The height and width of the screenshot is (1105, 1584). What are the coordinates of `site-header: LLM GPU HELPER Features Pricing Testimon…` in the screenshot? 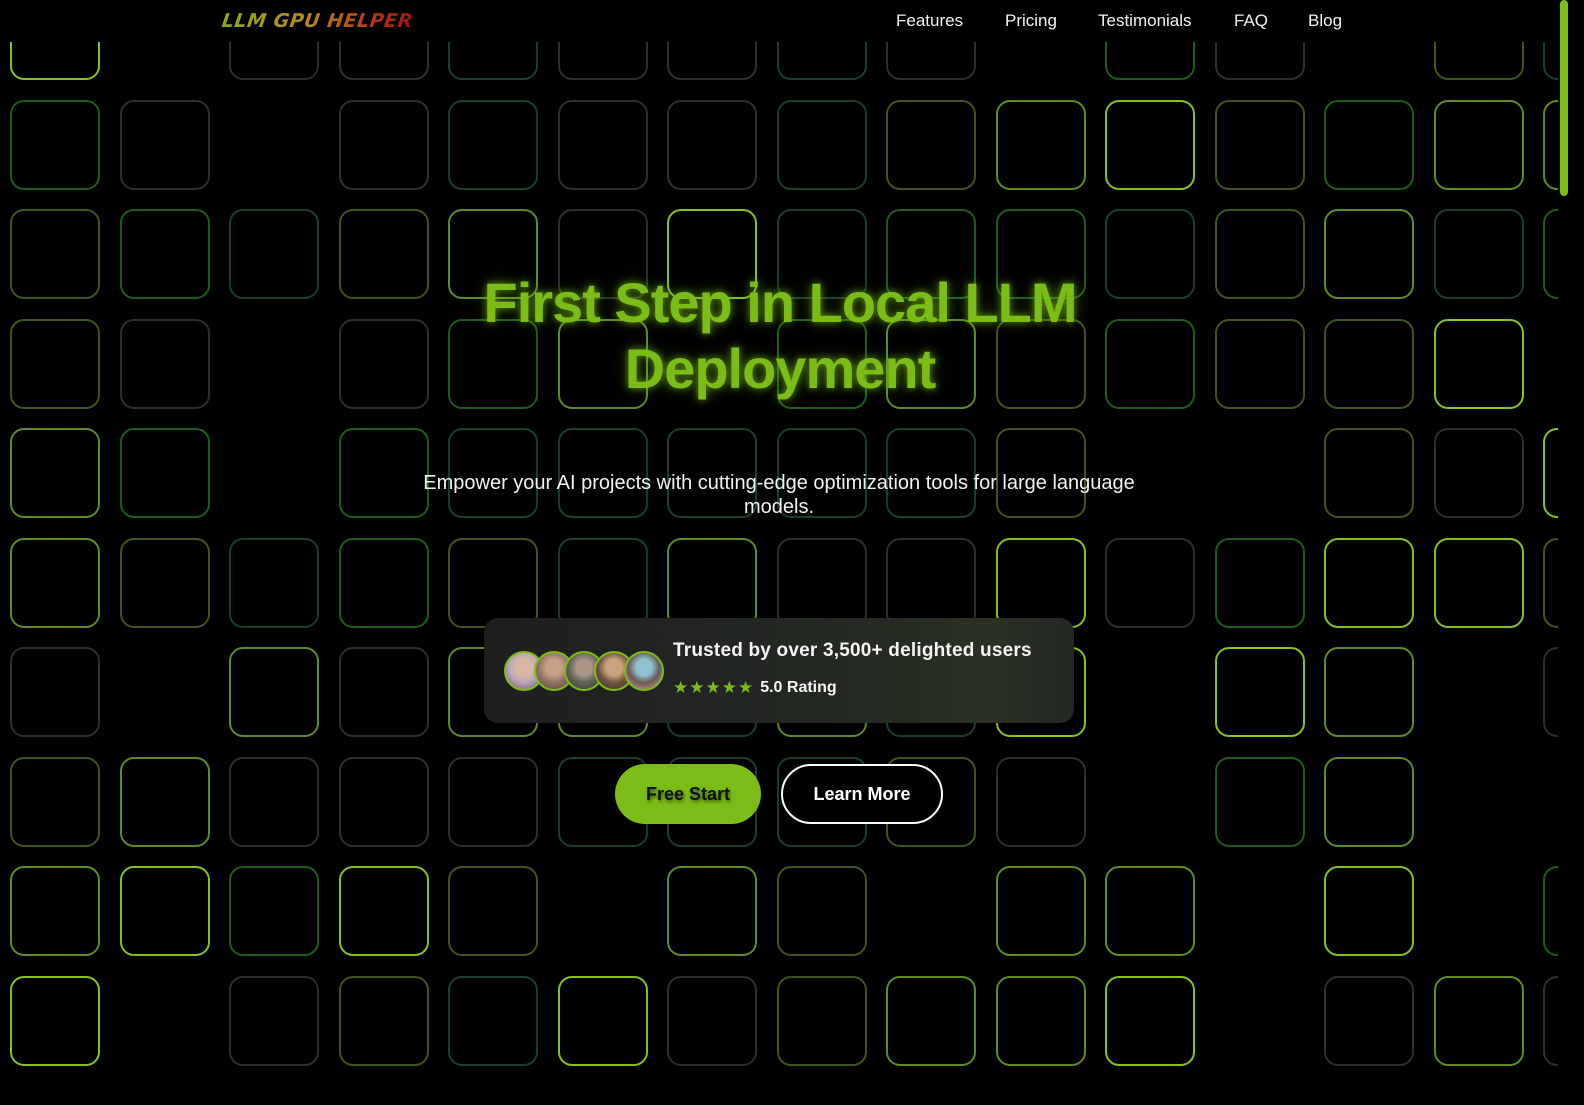 It's located at (779, 21).